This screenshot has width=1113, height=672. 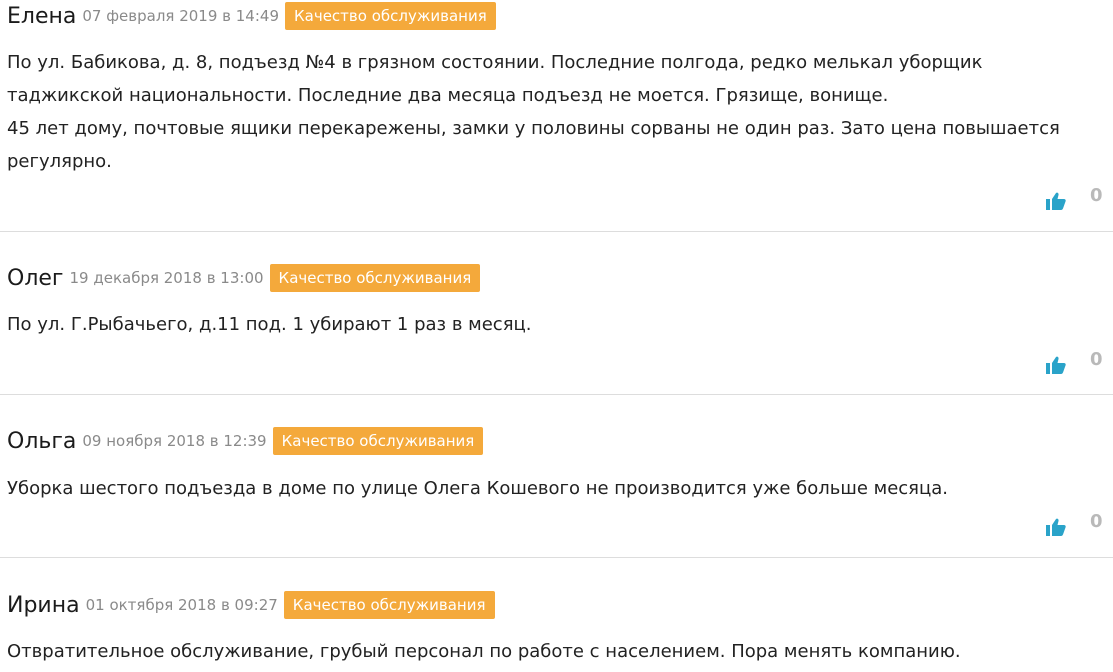 What do you see at coordinates (181, 605) in the screenshot?
I see `review-date: 01 октября 2018 в 09:27` at bounding box center [181, 605].